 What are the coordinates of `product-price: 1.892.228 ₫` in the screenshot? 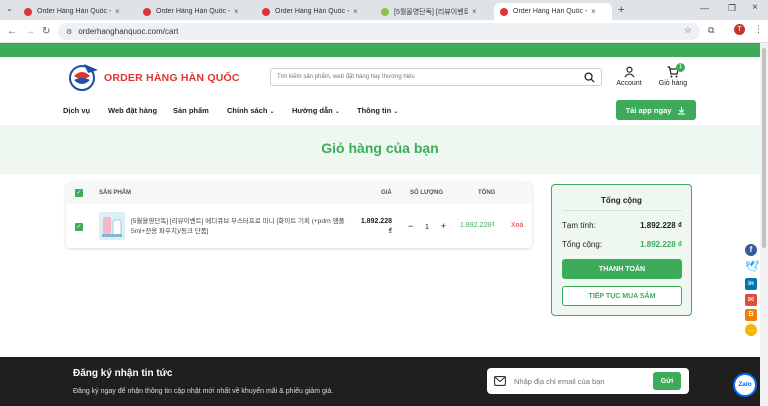 It's located at (376, 226).